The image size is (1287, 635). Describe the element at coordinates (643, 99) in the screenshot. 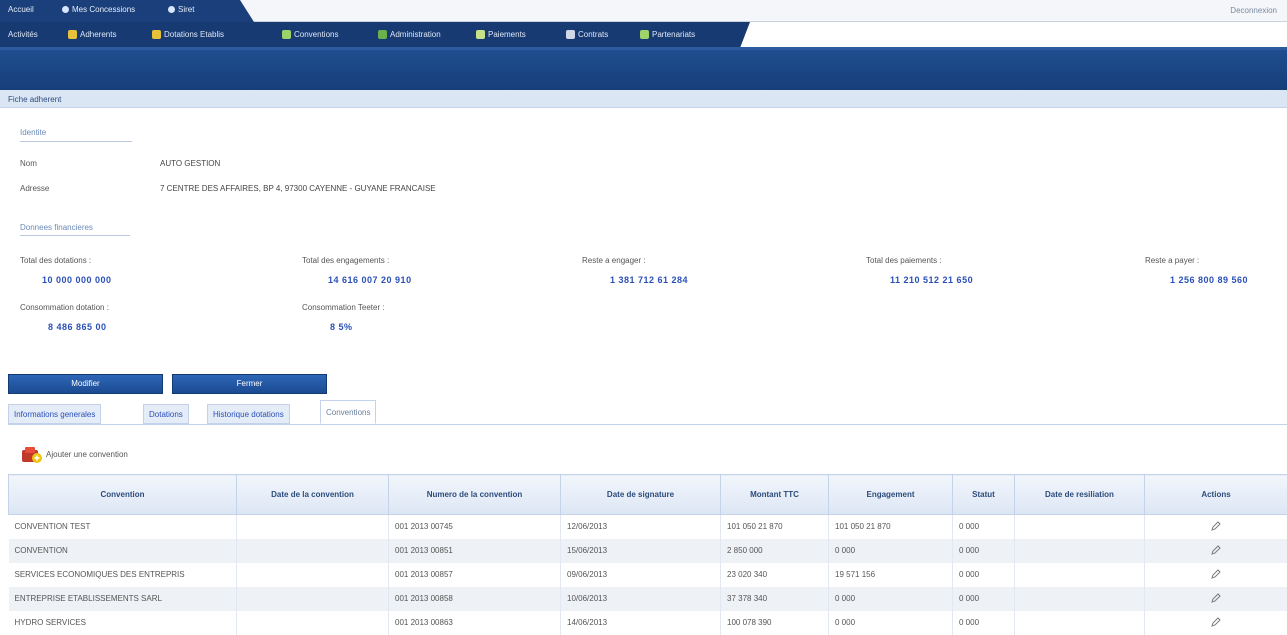

I see `breadcrumb-bar: Fiche adherent` at that location.